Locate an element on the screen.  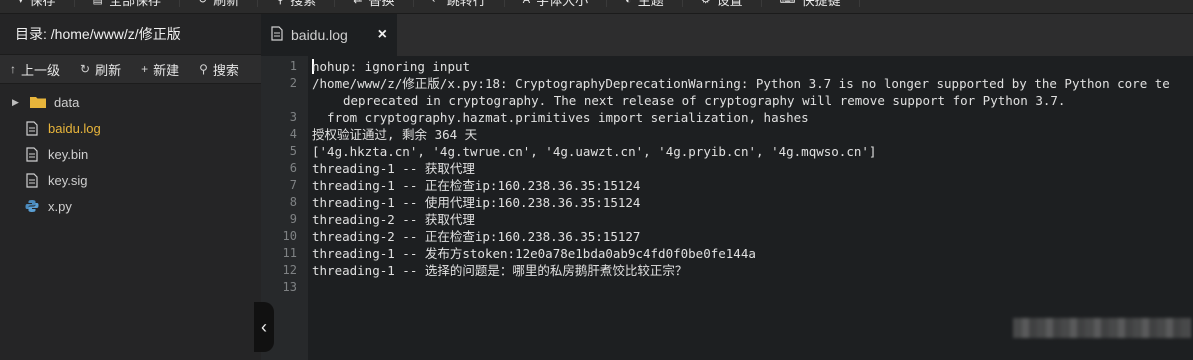
toolbar-button-label: 替换 is located at coordinates (381, 4).